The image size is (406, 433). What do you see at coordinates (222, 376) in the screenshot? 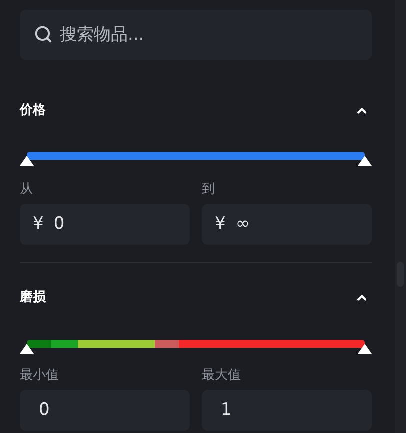
I see `field-label: 最大值` at bounding box center [222, 376].